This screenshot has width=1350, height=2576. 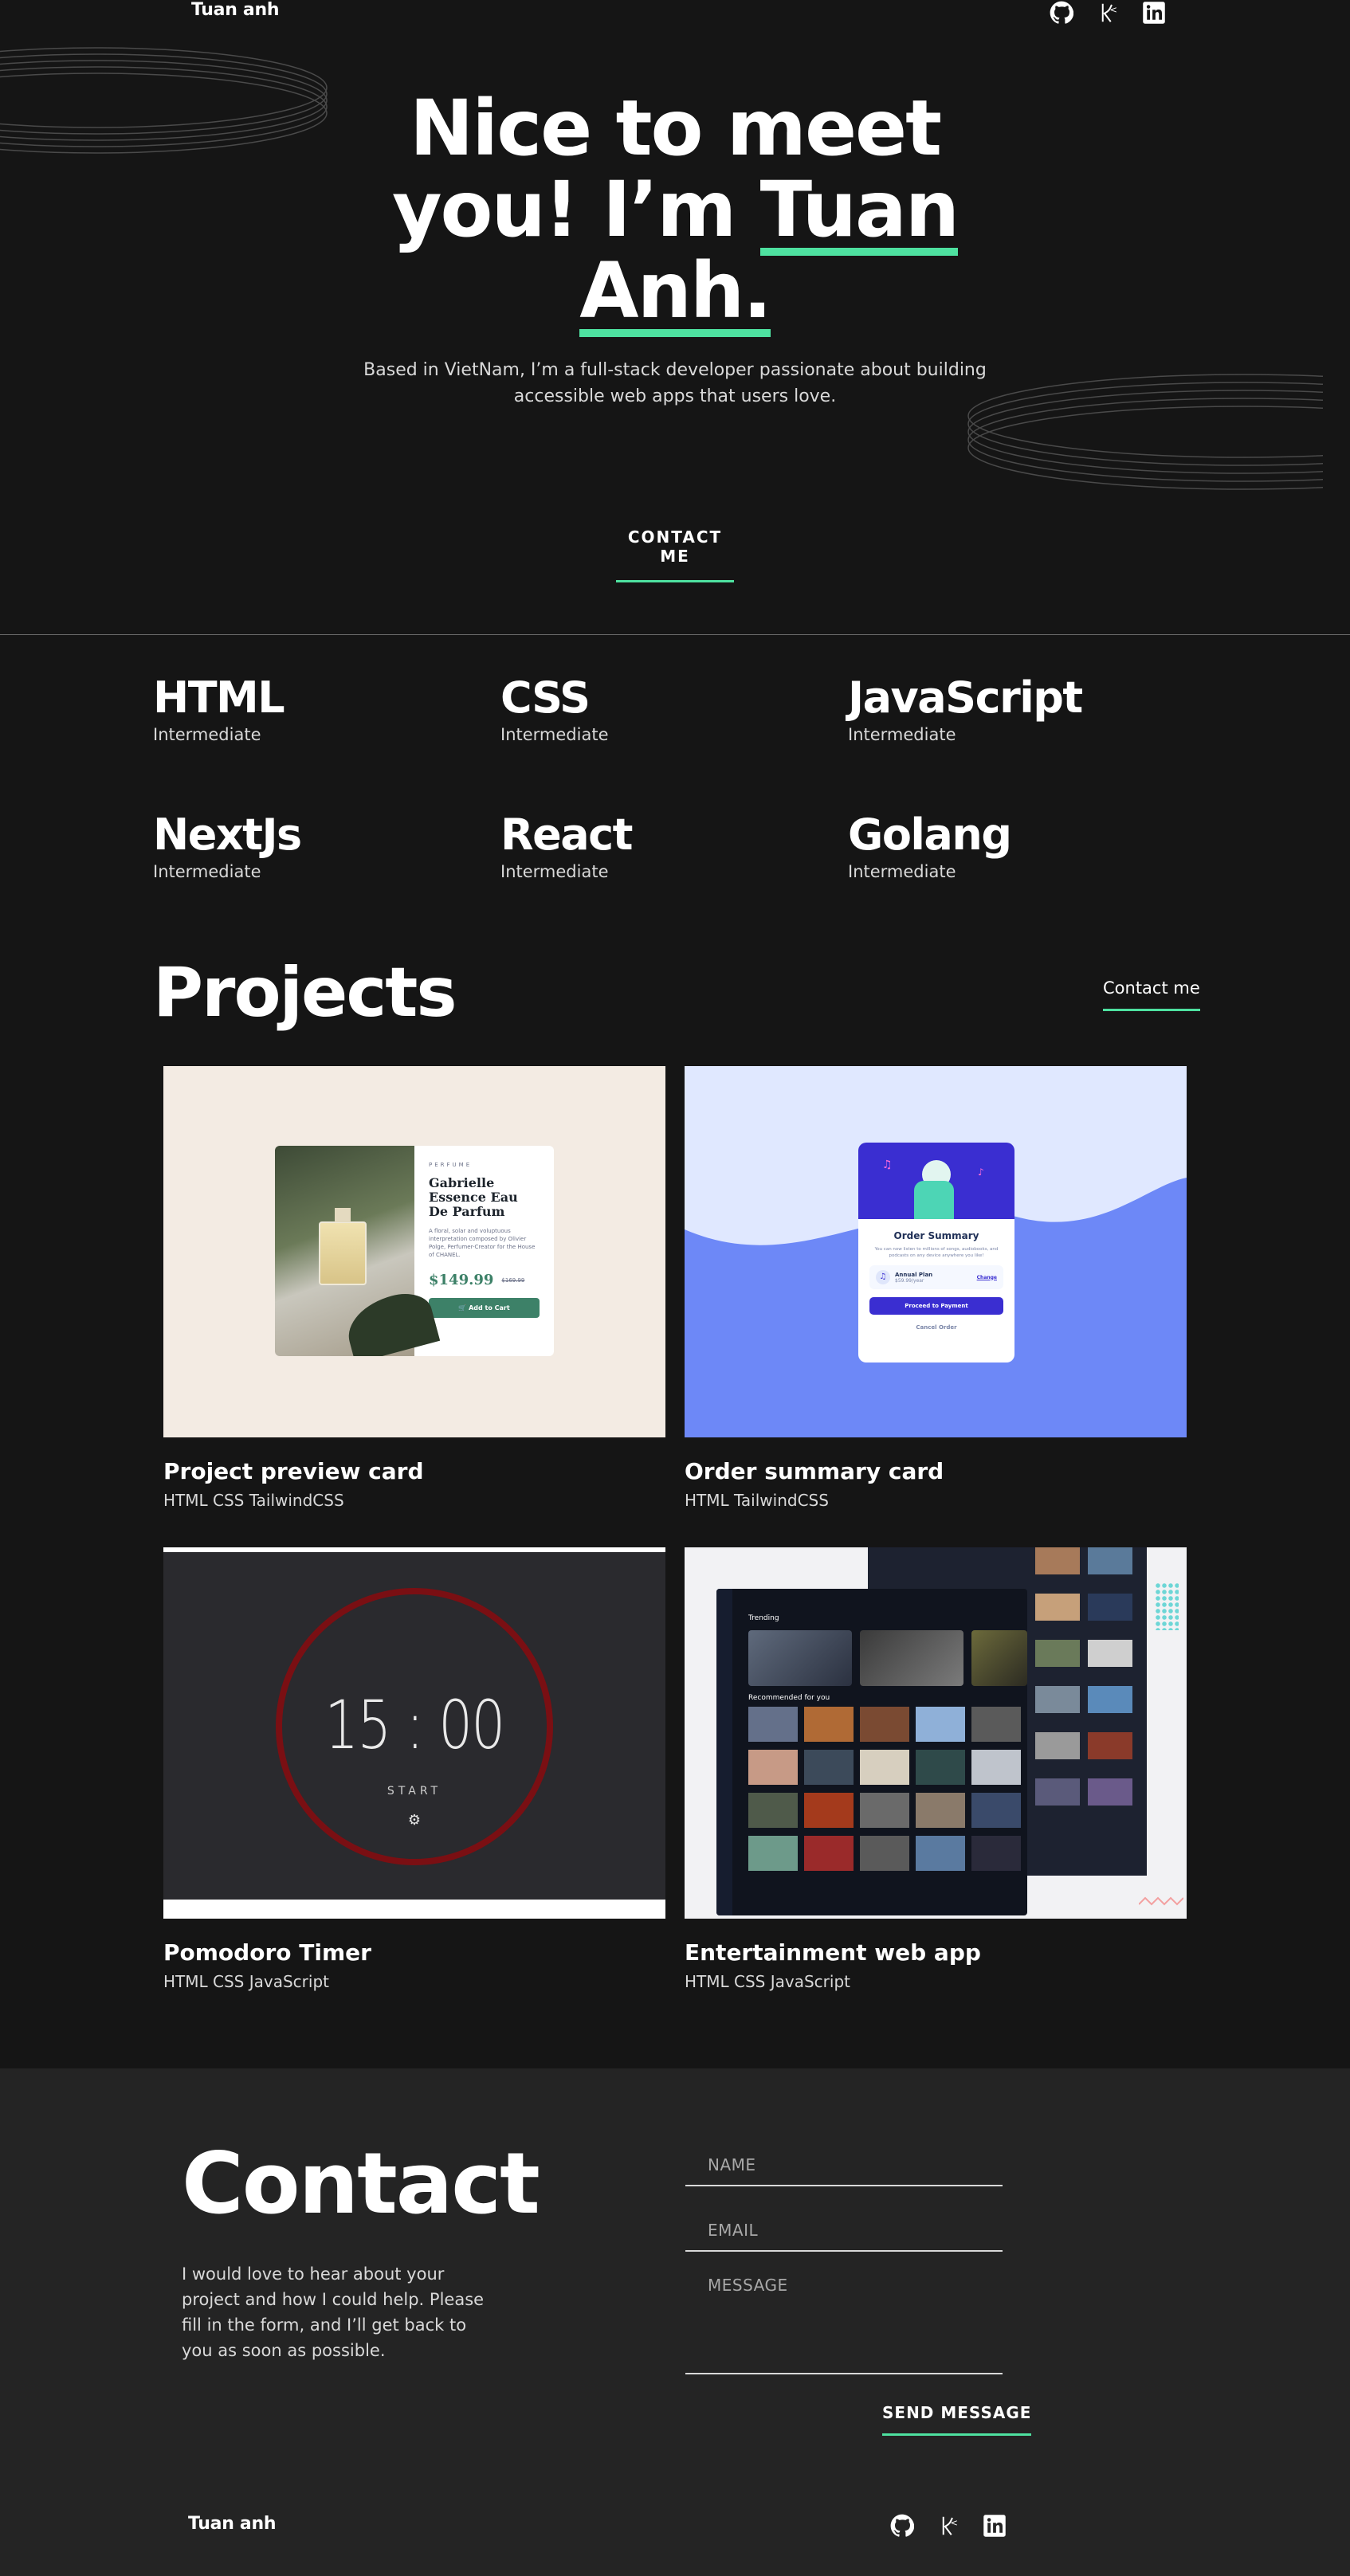 What do you see at coordinates (675, 554) in the screenshot?
I see `hero-contact-button: CONTACT ME` at bounding box center [675, 554].